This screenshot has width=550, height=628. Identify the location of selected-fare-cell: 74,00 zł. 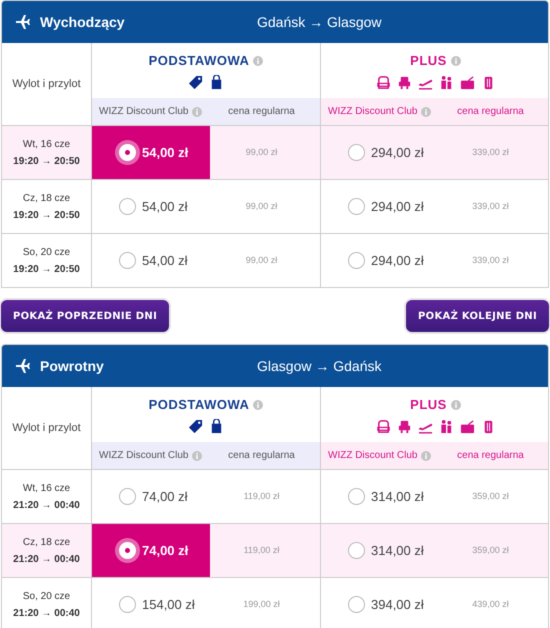
(151, 550).